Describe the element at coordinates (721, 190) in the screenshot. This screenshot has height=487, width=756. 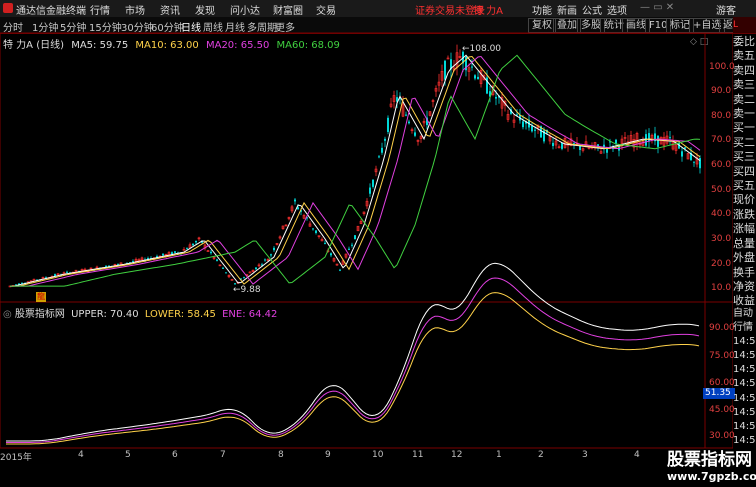
I see `y-tick-50: 50.0` at that location.